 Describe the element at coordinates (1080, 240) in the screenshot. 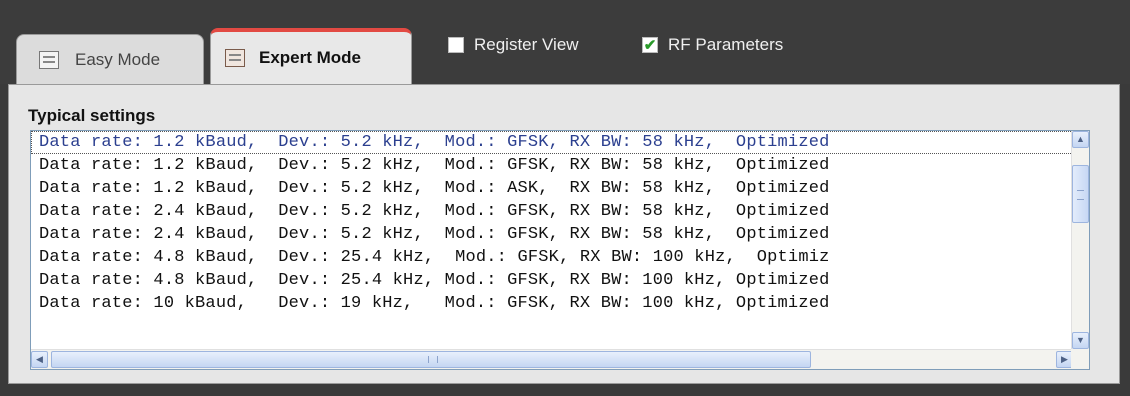

I see `vertical-scrollbar: ▲ ▼` at that location.